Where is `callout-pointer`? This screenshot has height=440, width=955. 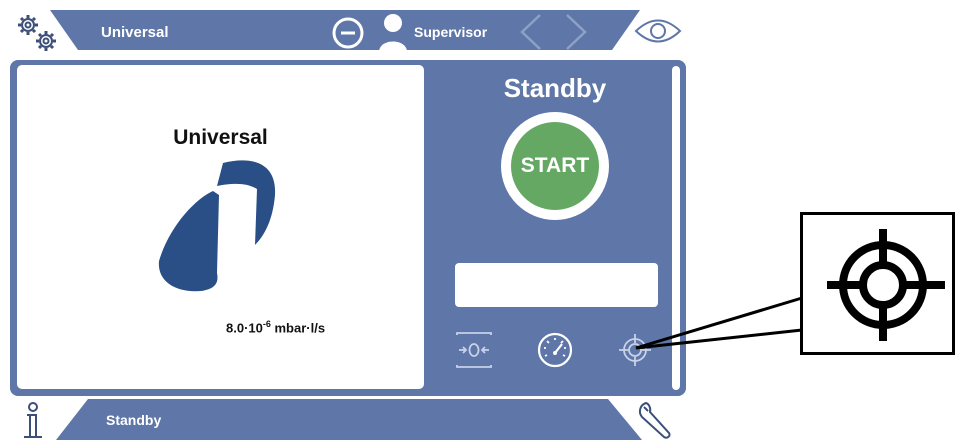
callout-pointer is located at coordinates (719, 323).